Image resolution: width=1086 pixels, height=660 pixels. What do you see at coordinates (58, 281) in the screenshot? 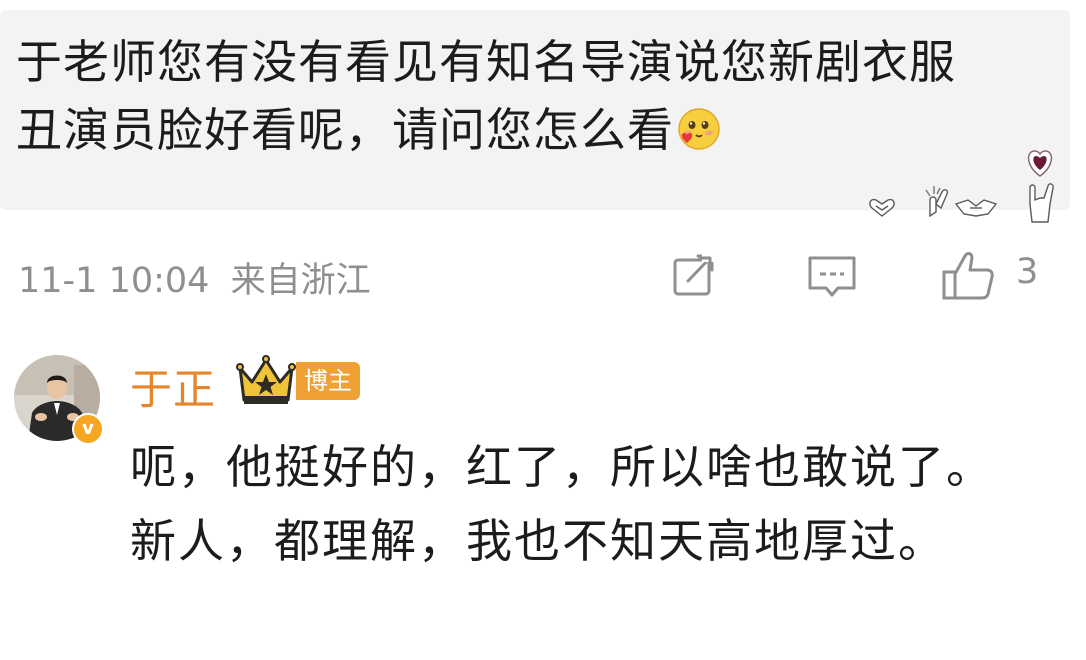
I see `comment-date: 11-1` at bounding box center [58, 281].